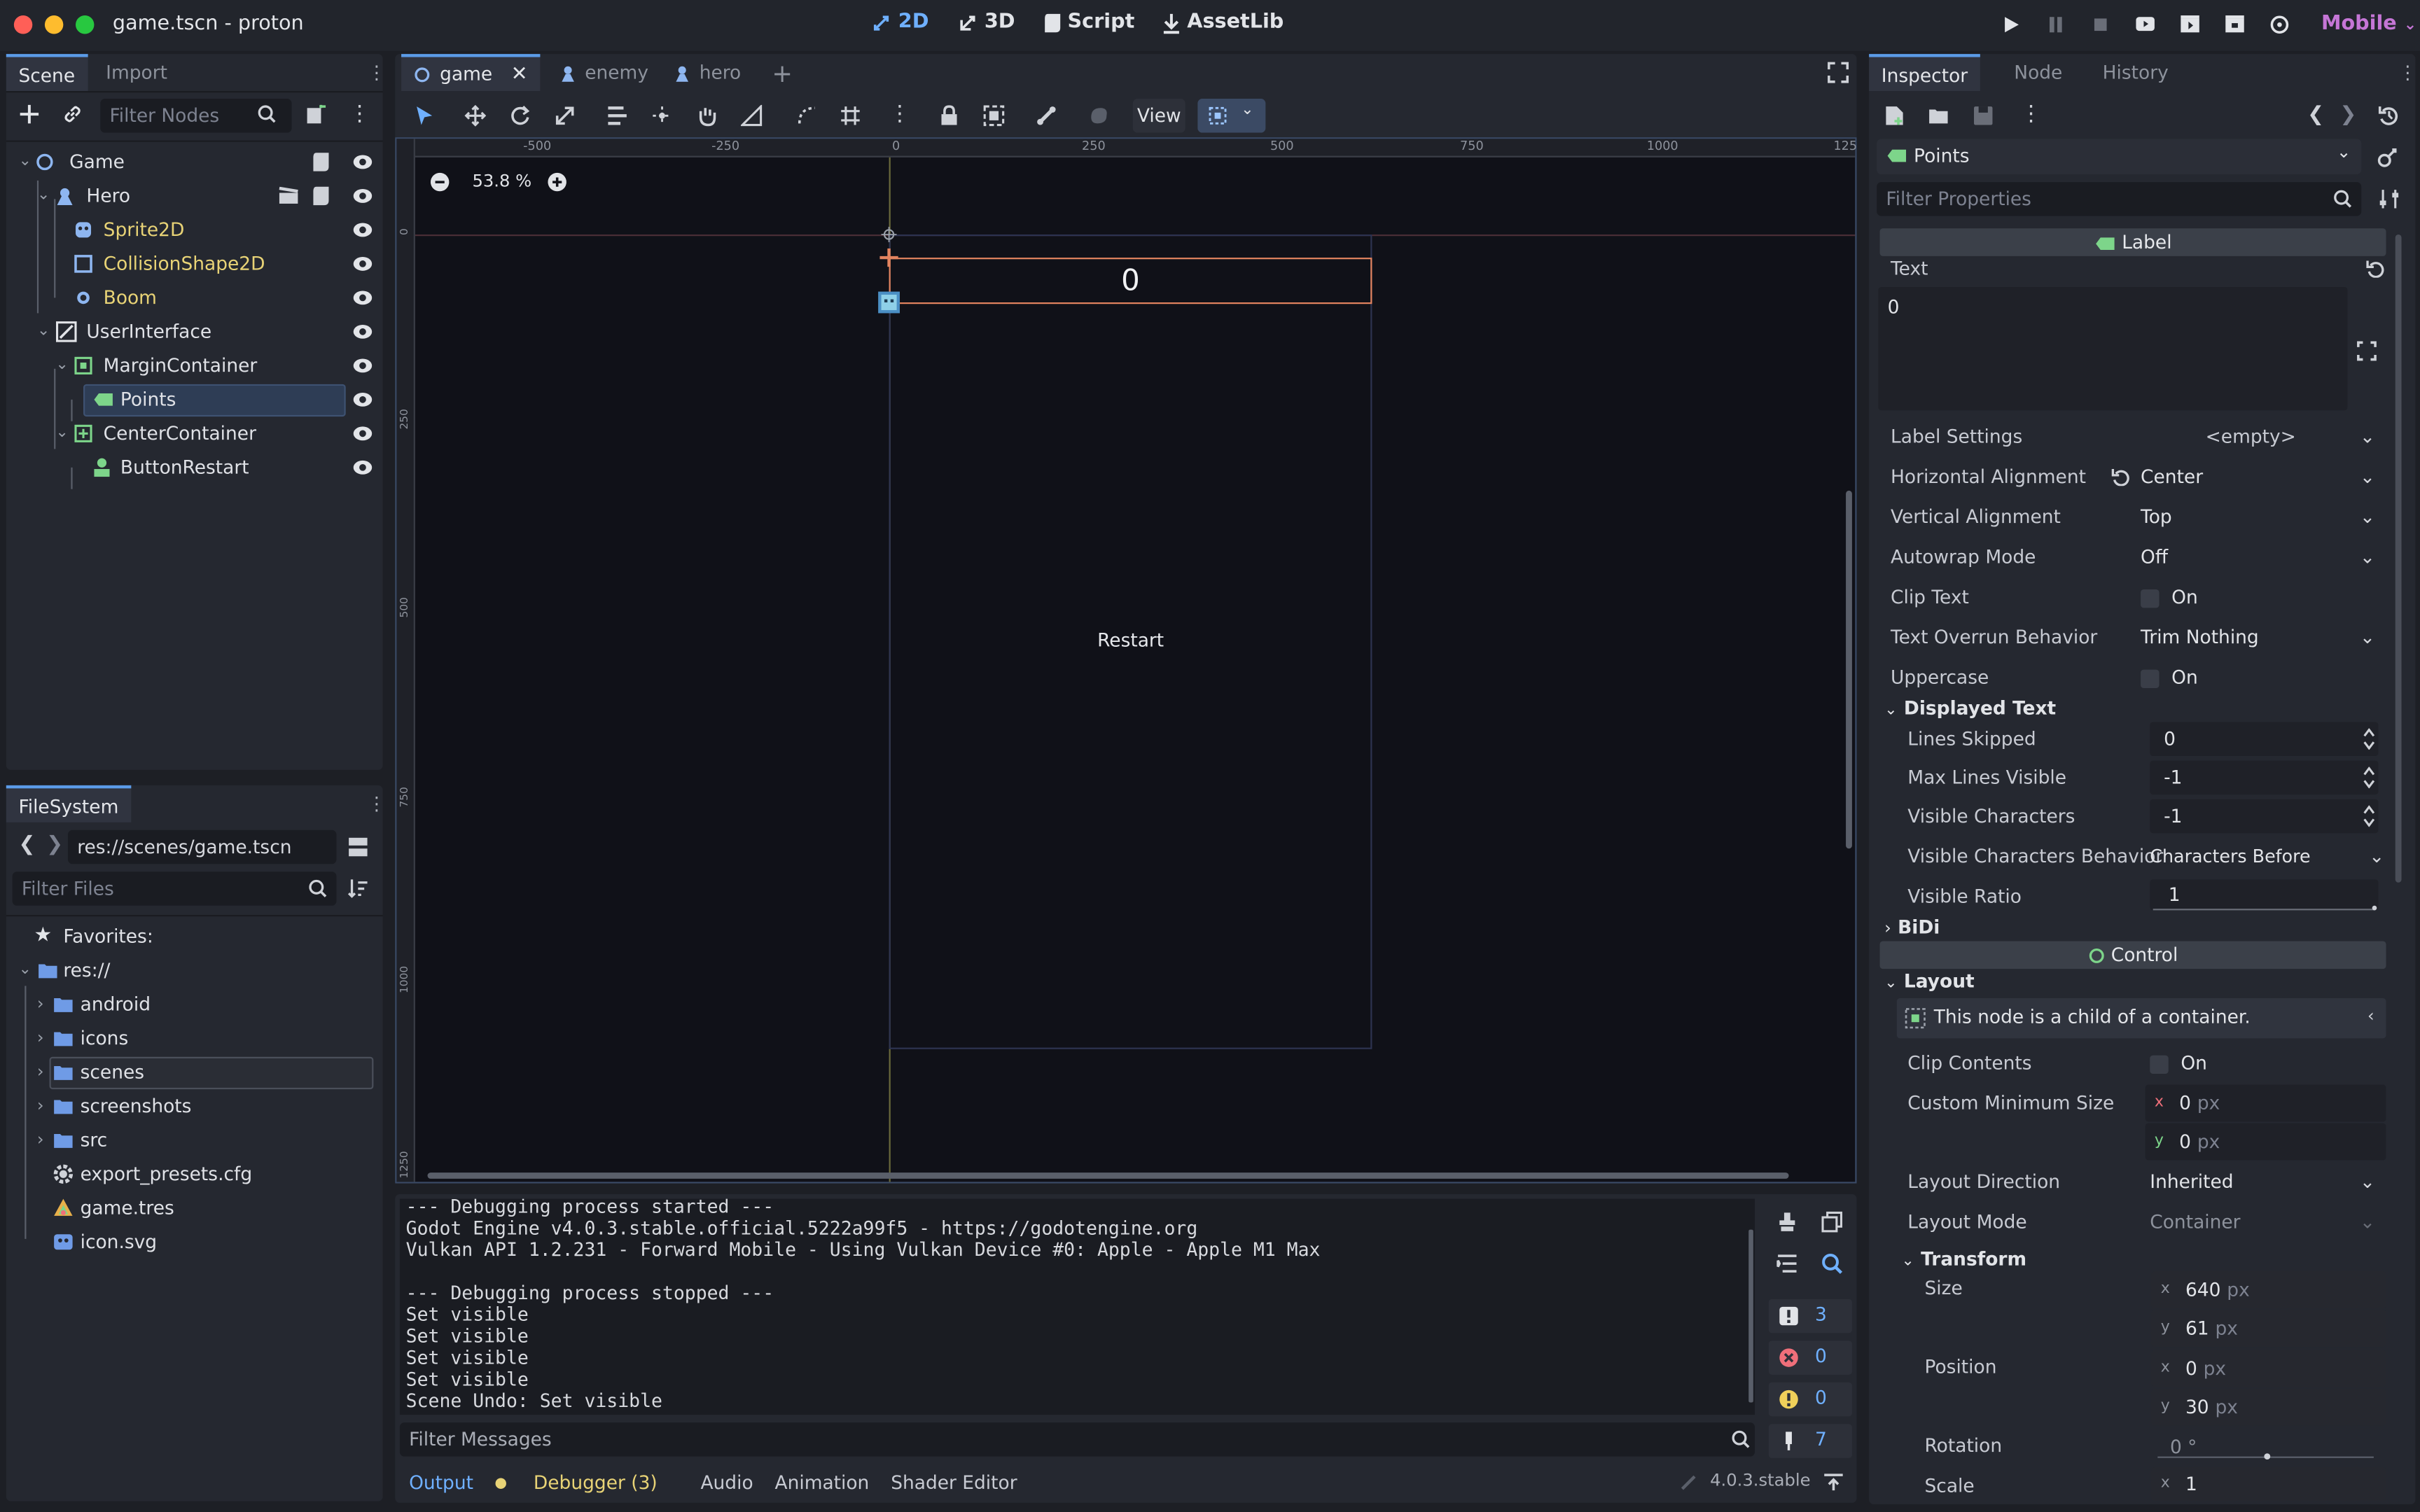  I want to click on tab-shader-editor: Shader Editor, so click(954, 1483).